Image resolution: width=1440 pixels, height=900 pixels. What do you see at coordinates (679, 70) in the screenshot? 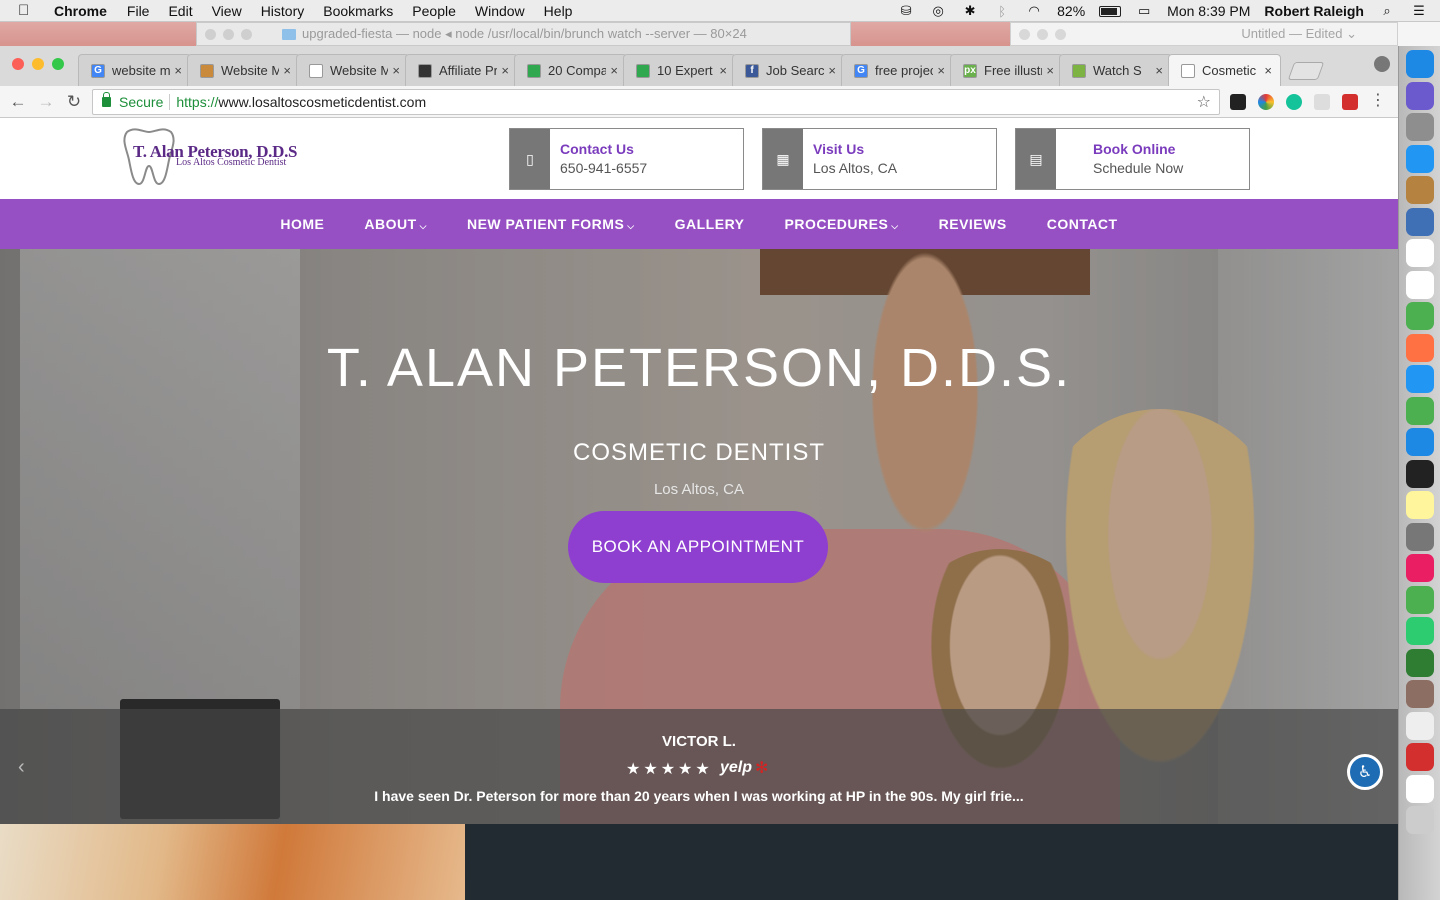
I see `browser-tab: 10 Expert I ×` at bounding box center [679, 70].